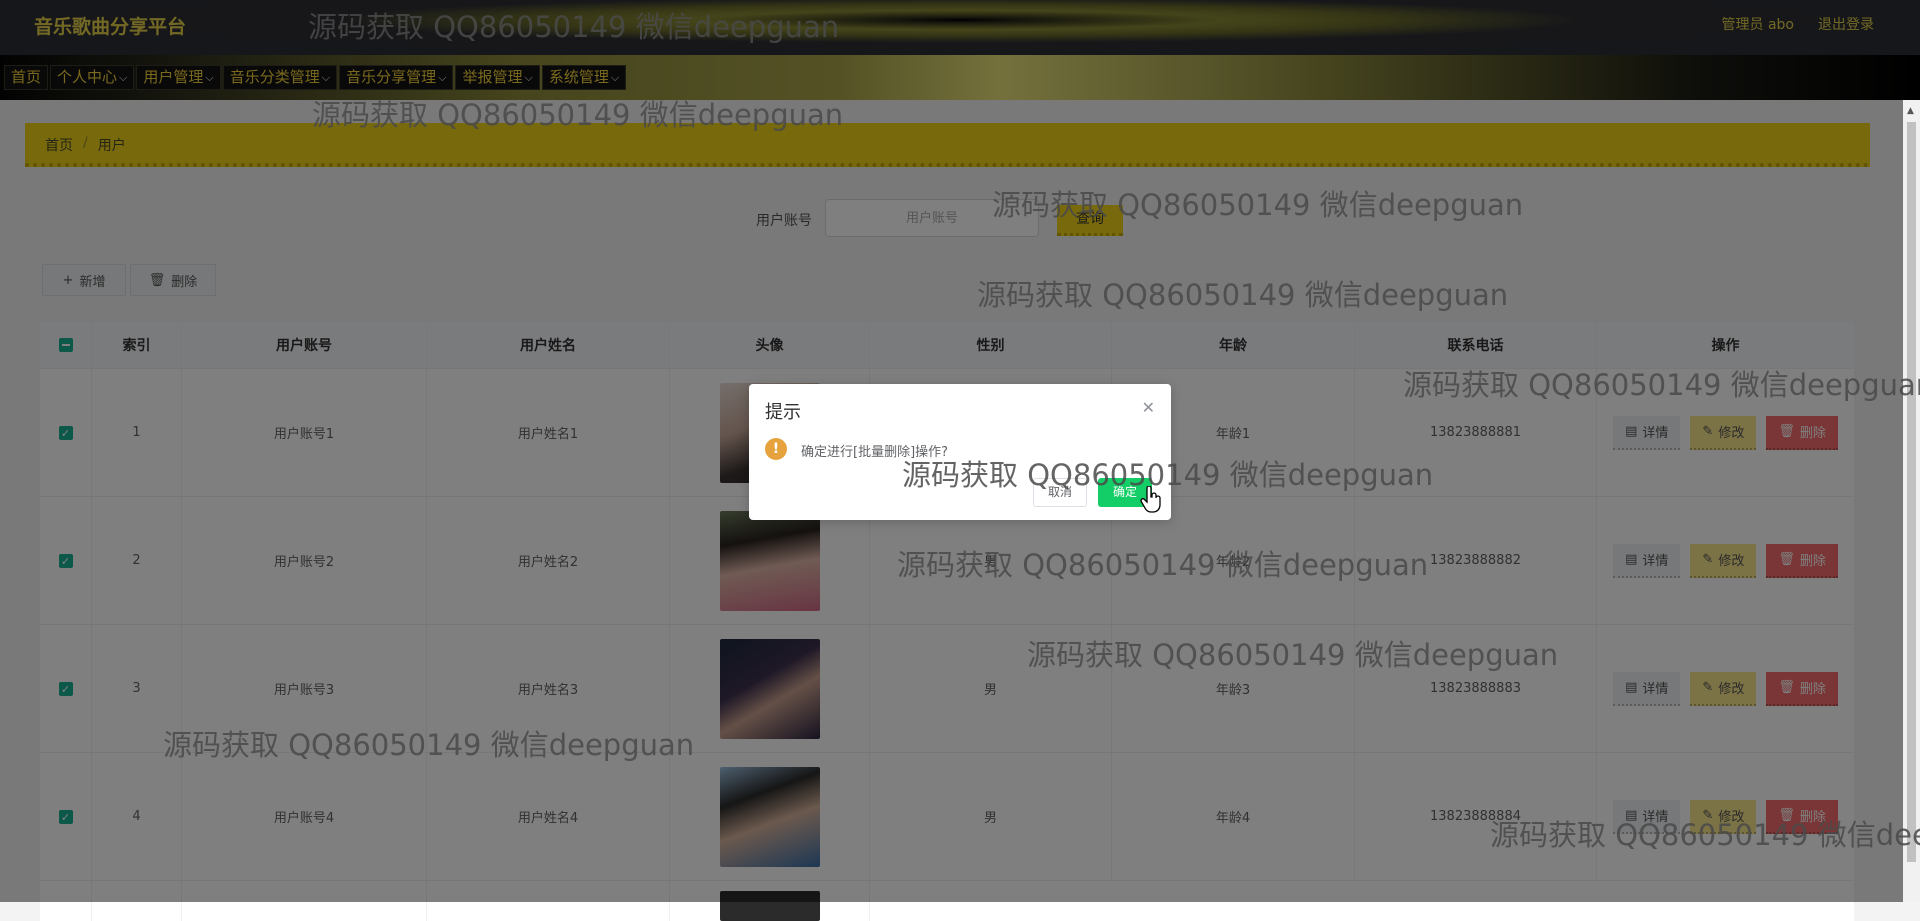  What do you see at coordinates (1150, 499) in the screenshot?
I see `hand-cursor-icon` at bounding box center [1150, 499].